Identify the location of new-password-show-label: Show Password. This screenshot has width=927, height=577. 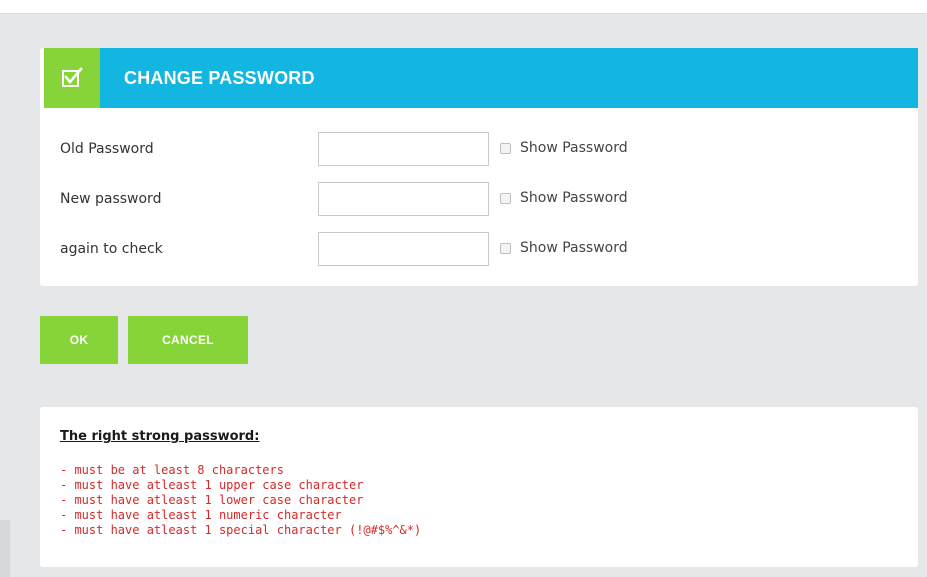
(574, 198).